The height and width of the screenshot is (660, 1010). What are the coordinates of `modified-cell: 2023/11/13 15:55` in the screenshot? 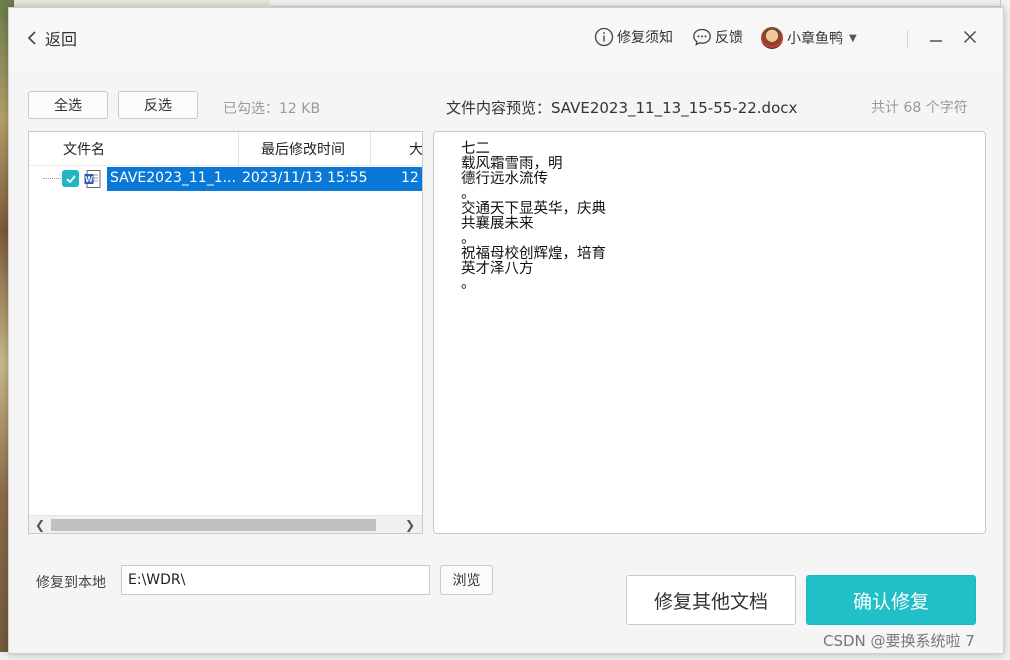 It's located at (305, 178).